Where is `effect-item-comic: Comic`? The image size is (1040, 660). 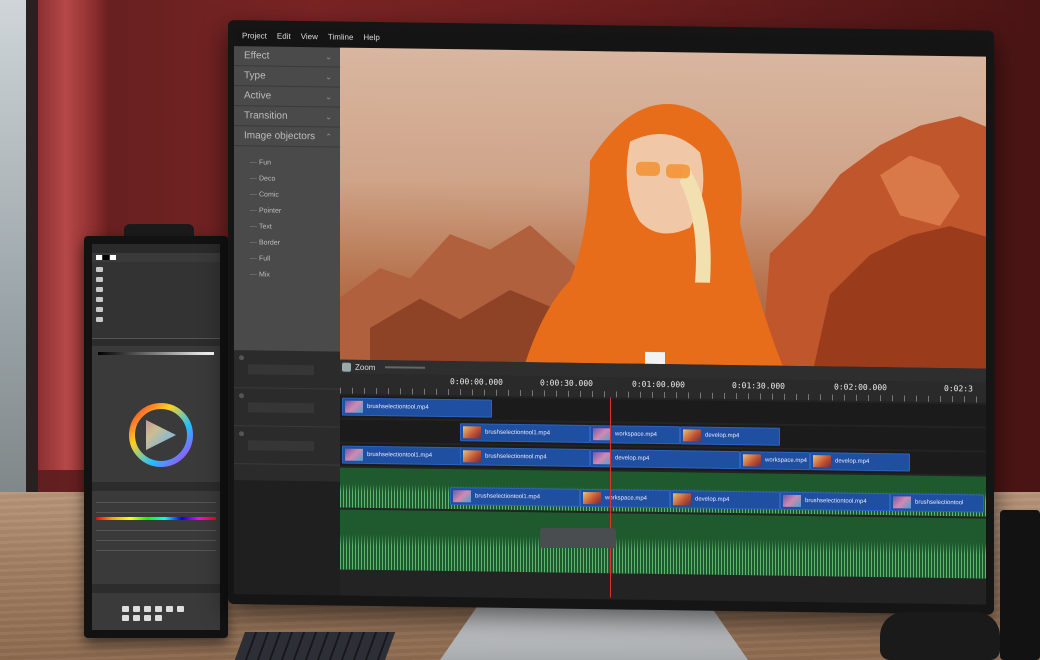 effect-item-comic: Comic is located at coordinates (287, 194).